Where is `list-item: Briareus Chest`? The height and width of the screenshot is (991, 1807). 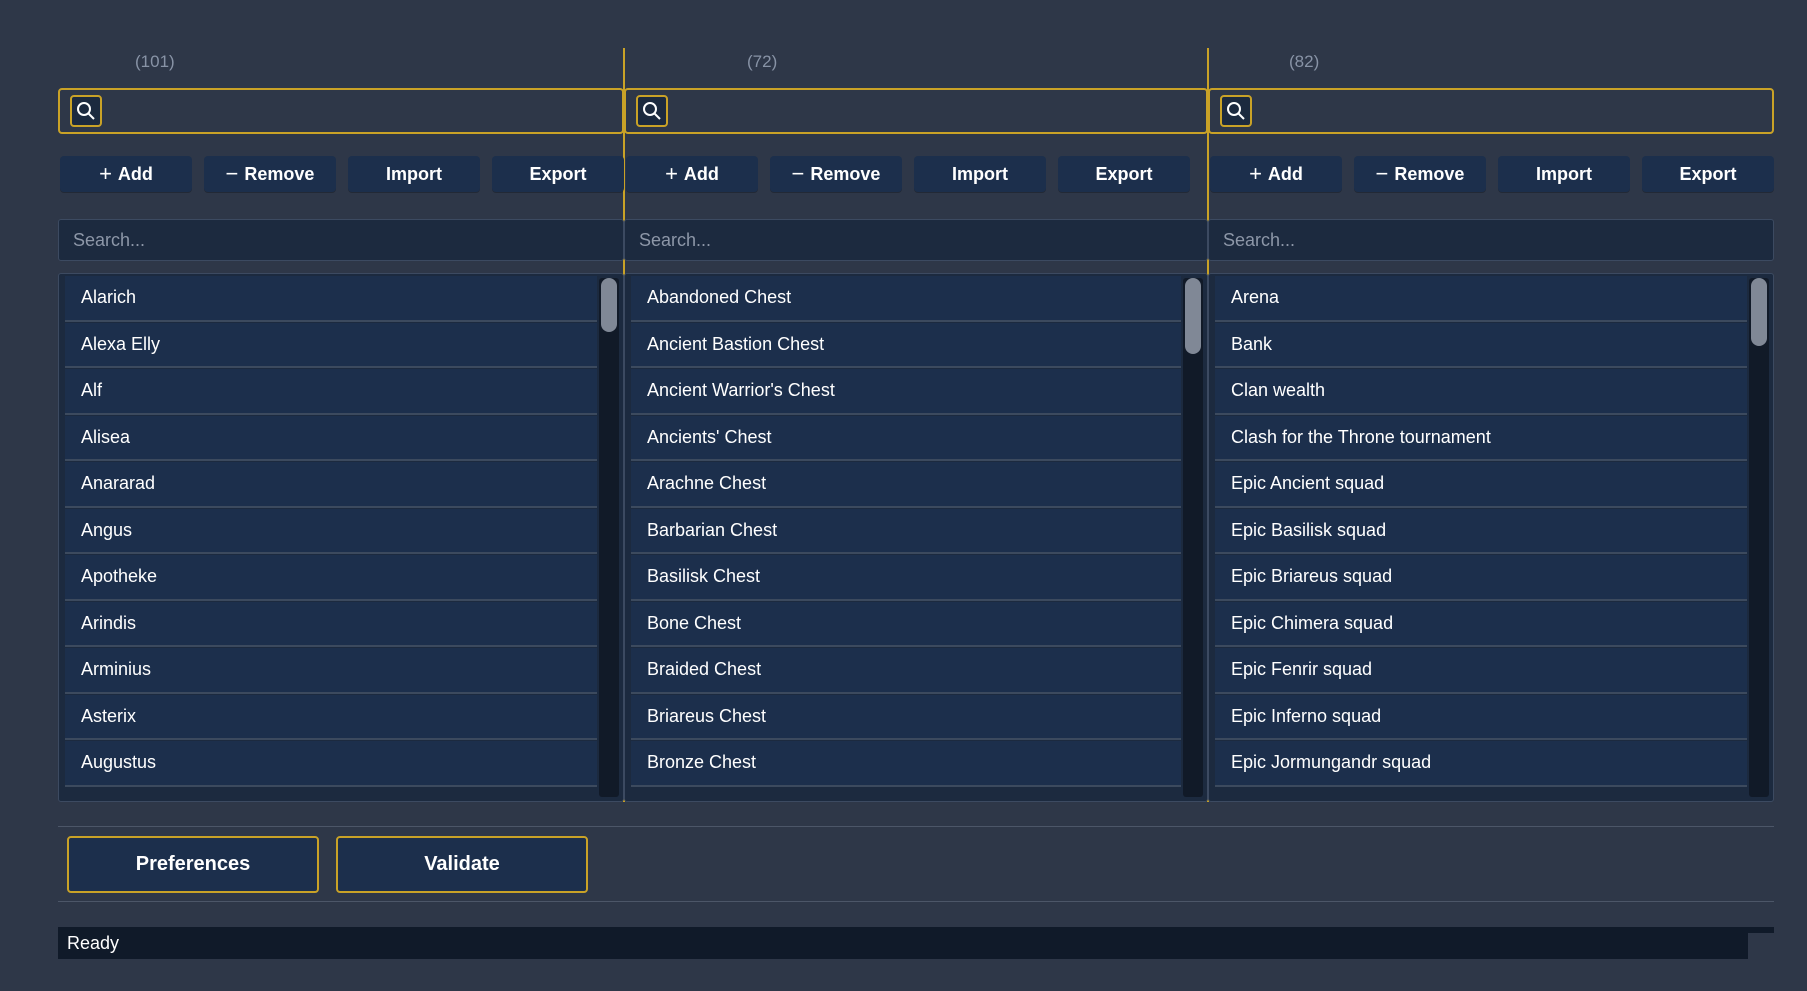 list-item: Briareus Chest is located at coordinates (906, 717).